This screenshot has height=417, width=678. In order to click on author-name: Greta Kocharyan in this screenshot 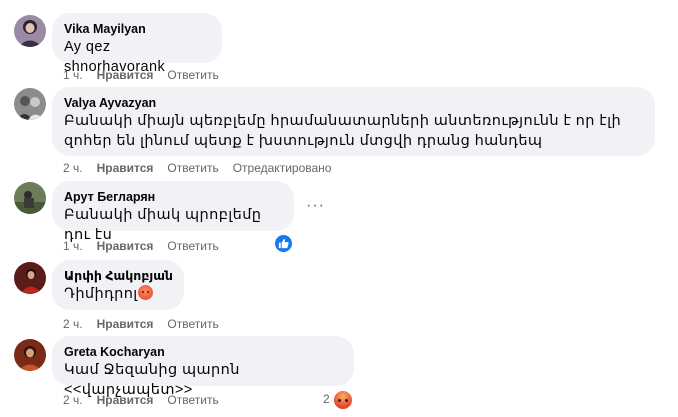, I will do `click(203, 352)`.